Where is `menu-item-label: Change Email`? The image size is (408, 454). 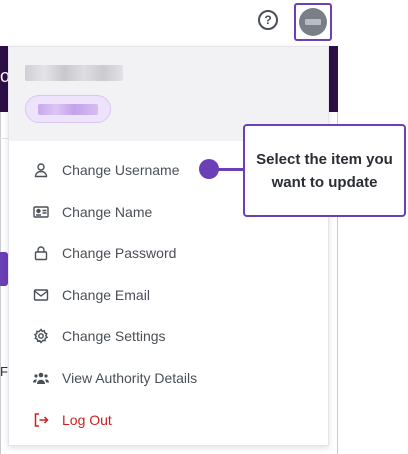
menu-item-label: Change Email is located at coordinates (106, 295).